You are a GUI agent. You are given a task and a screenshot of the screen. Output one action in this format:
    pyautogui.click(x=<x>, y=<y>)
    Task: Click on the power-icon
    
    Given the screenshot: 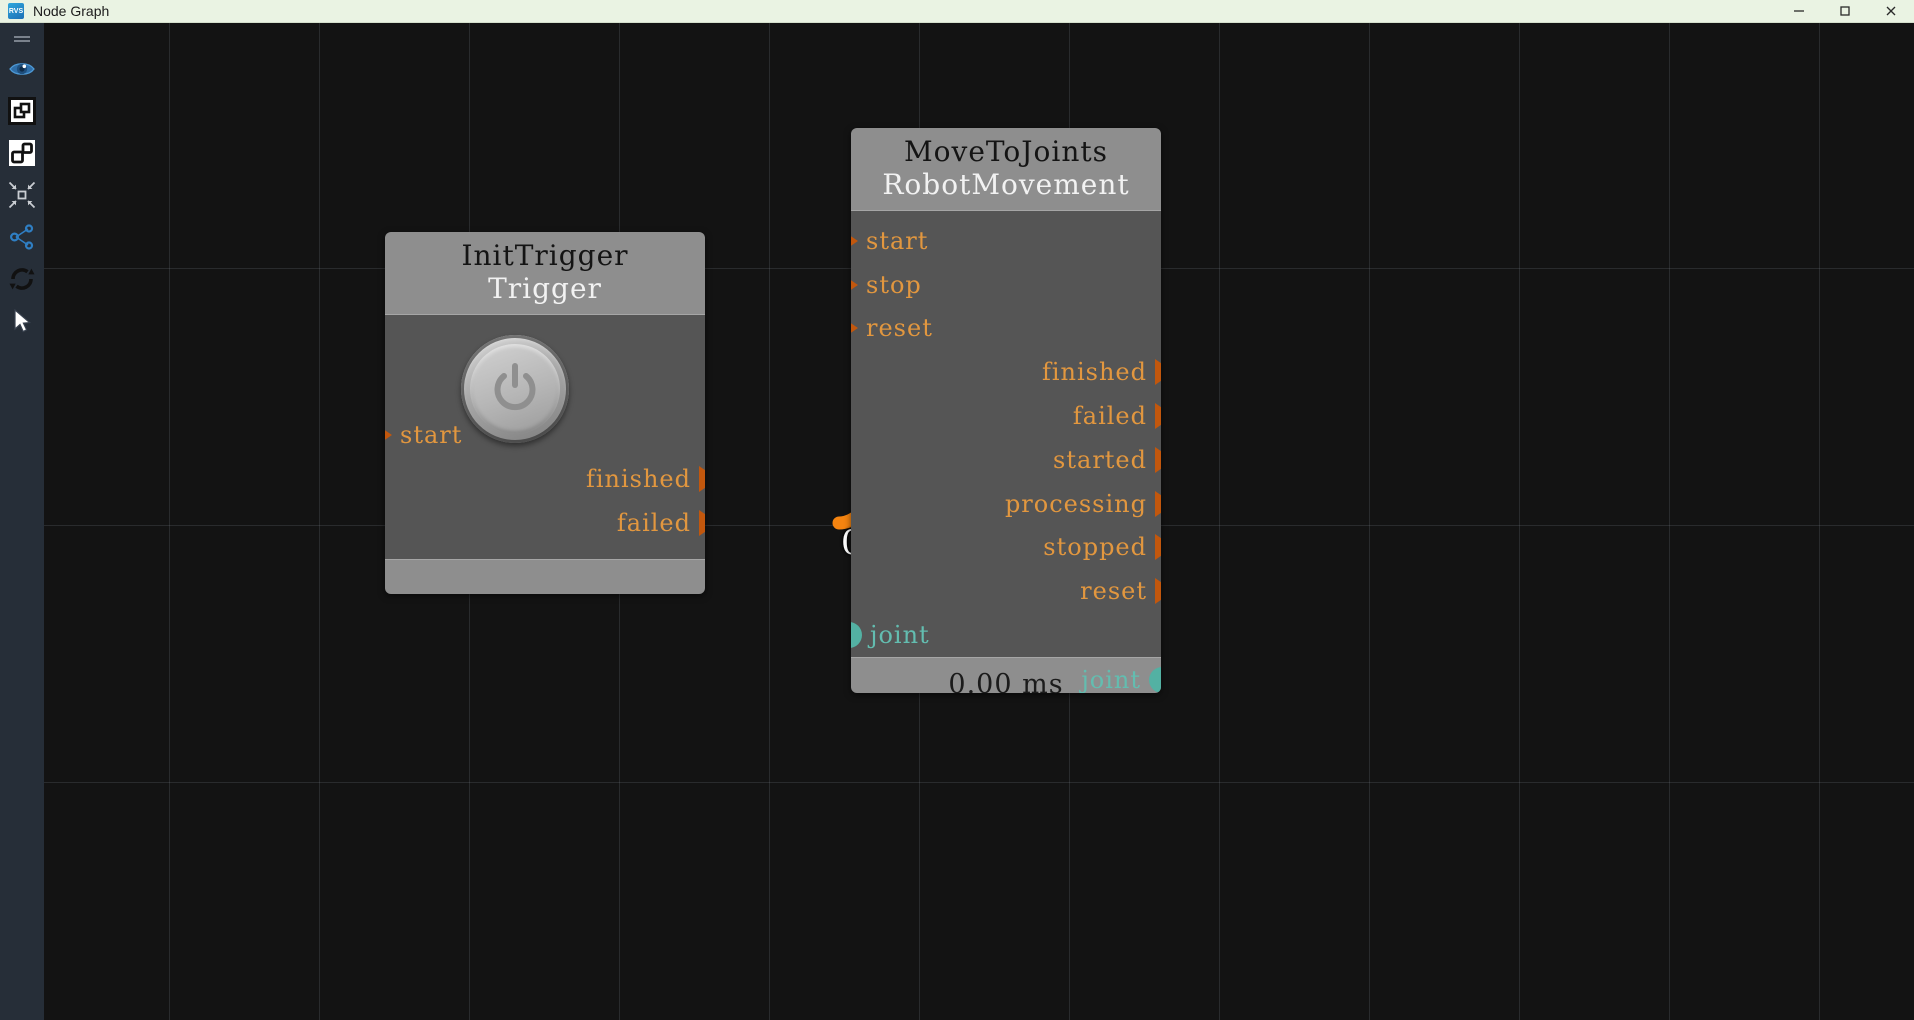 What is the action you would take?
    pyautogui.click(x=515, y=387)
    